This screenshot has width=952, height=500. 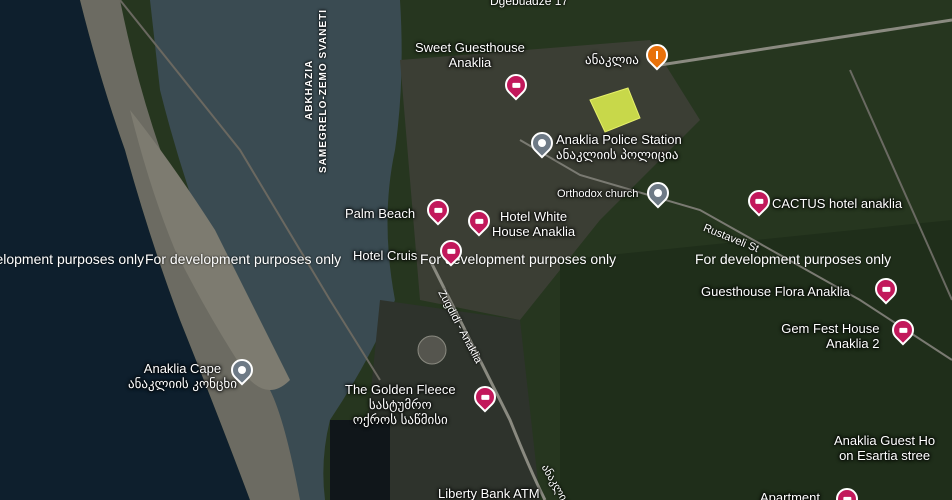 What do you see at coordinates (775, 291) in the screenshot?
I see `place-label-flora: Guesthouse Flora Anaklia` at bounding box center [775, 291].